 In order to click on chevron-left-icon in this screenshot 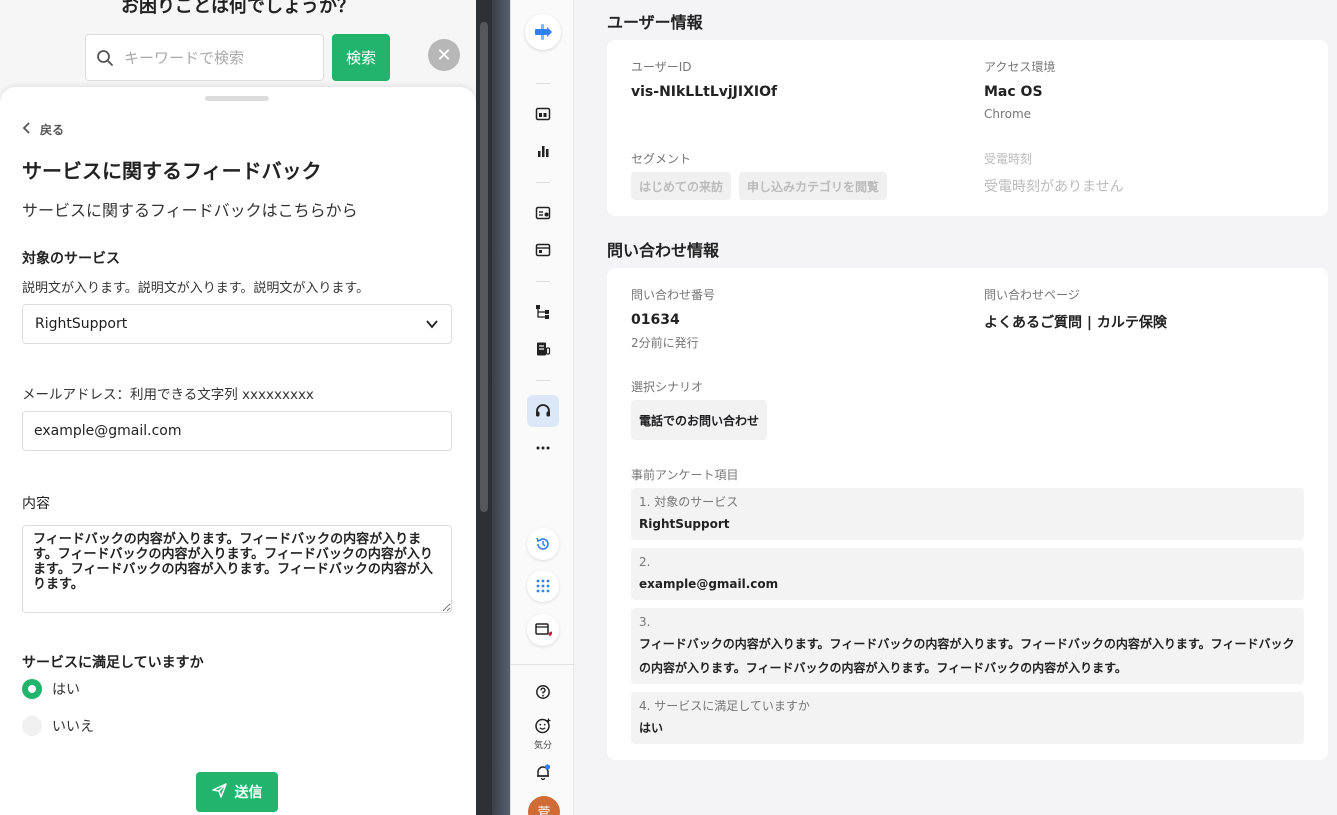, I will do `click(27, 129)`.